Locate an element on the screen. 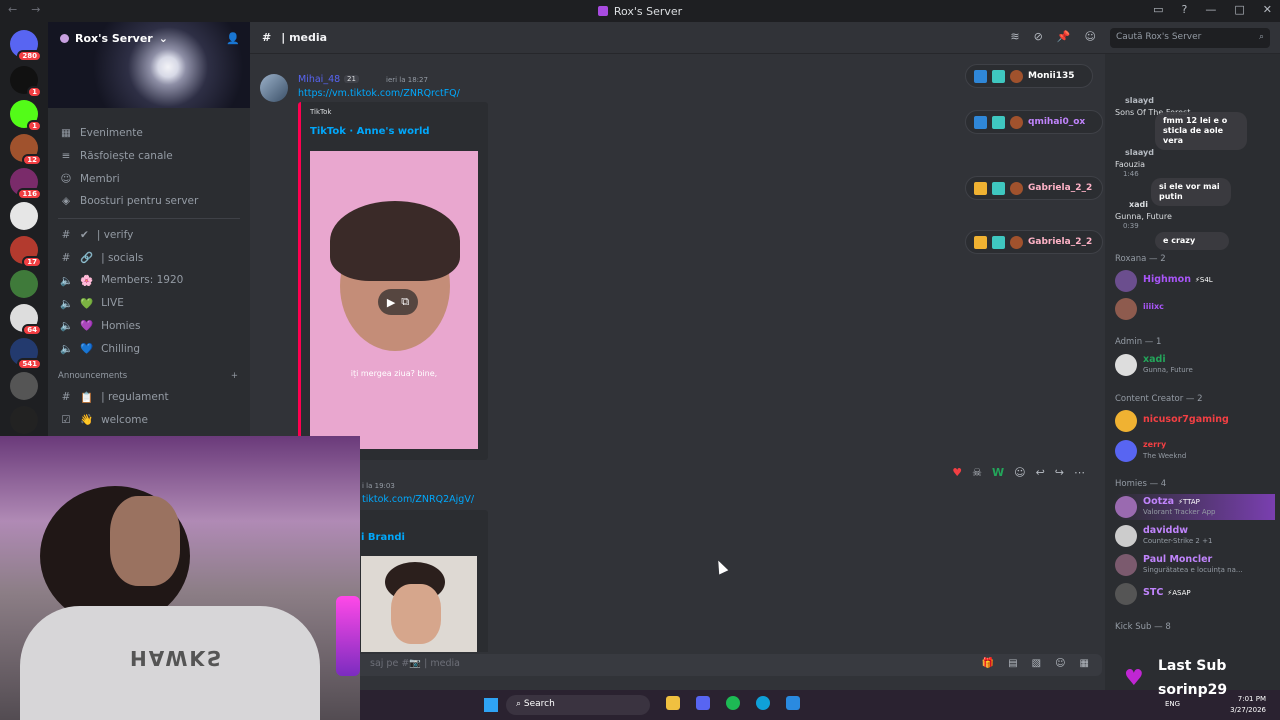 The image size is (1280, 720). heart-reaction-icon: ♥ is located at coordinates (957, 472).